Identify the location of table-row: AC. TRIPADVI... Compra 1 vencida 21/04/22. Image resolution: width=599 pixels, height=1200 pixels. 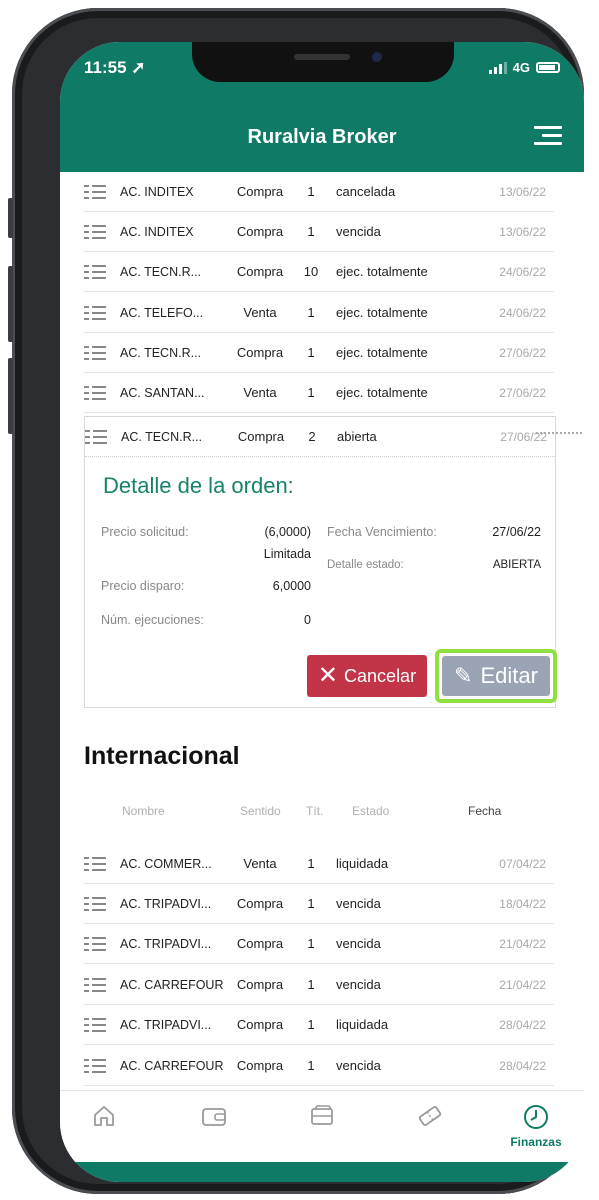
(319, 944).